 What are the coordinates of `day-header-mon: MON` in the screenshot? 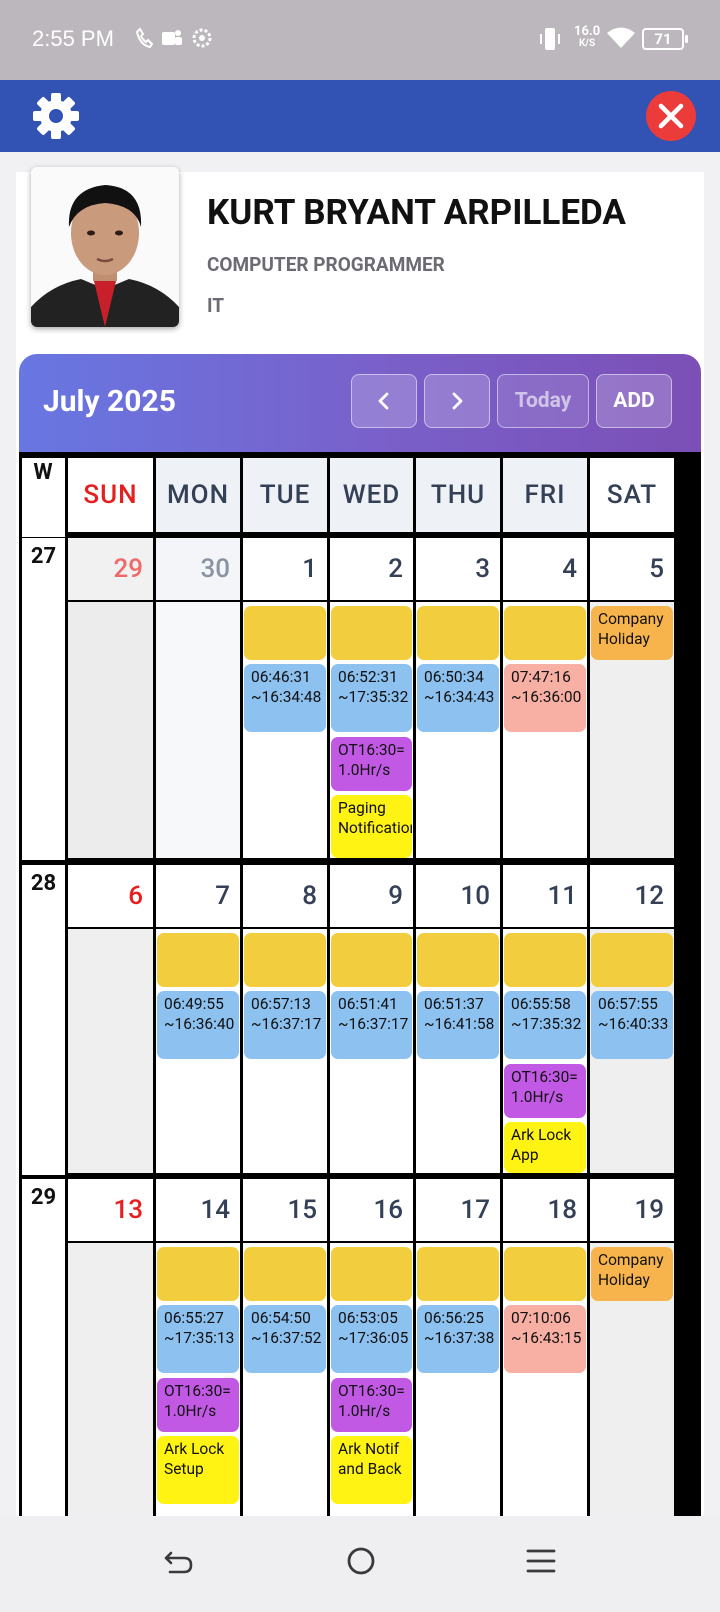 It's located at (198, 495).